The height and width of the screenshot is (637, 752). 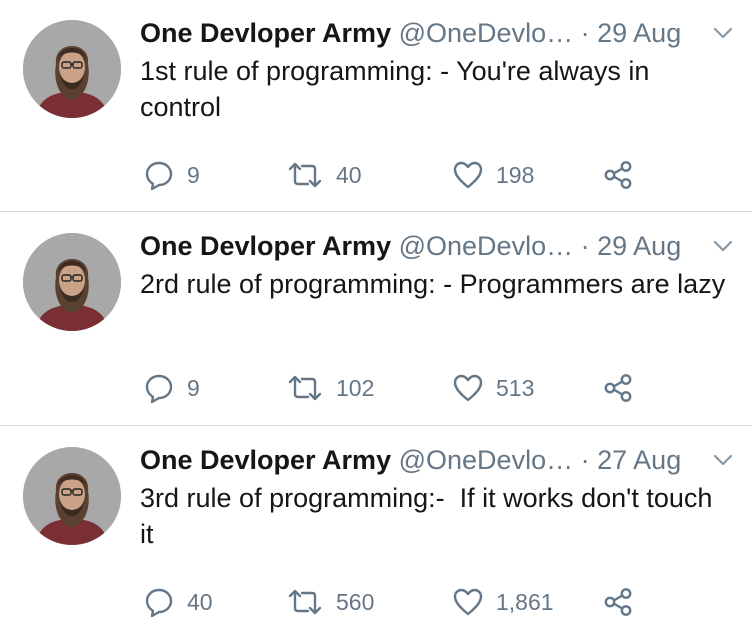 I want to click on tweet-header: One Devloper Army @OneDevlo… · 27 Aug, so click(x=440, y=460).